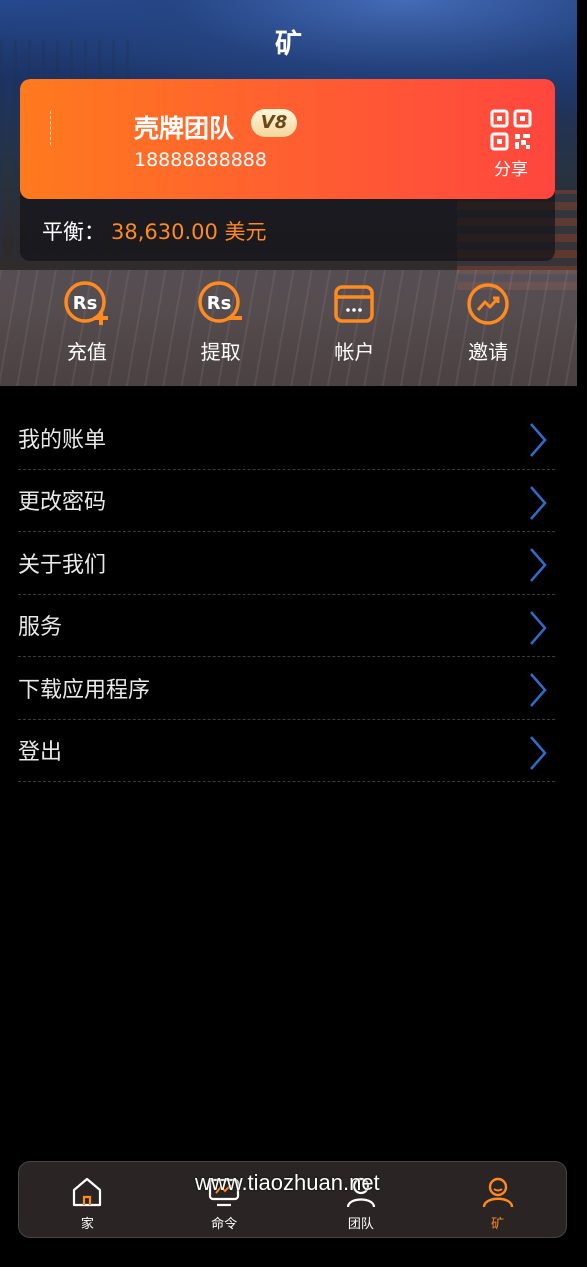 Image resolution: width=587 pixels, height=1267 pixels. I want to click on phone-number: 18888888888, so click(200, 160).